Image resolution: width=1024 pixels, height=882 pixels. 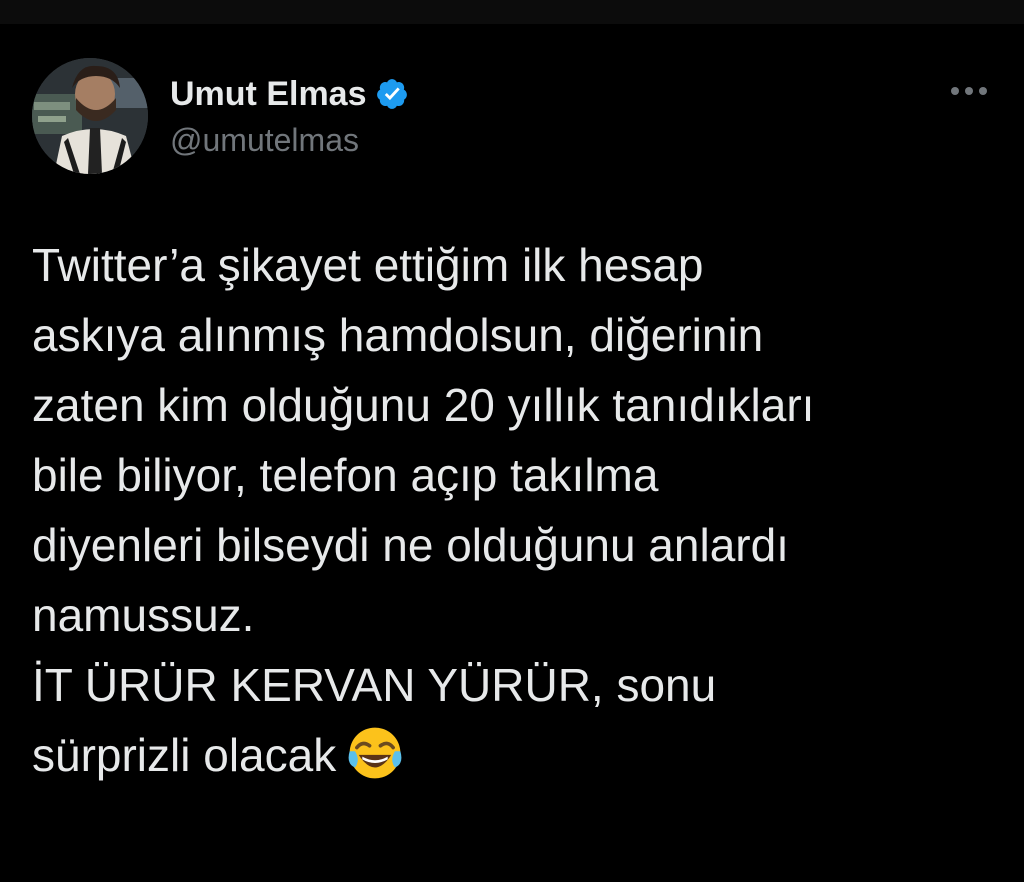 What do you see at coordinates (517, 755) in the screenshot?
I see `tweet-text-last-line: sürprizli olacak` at bounding box center [517, 755].